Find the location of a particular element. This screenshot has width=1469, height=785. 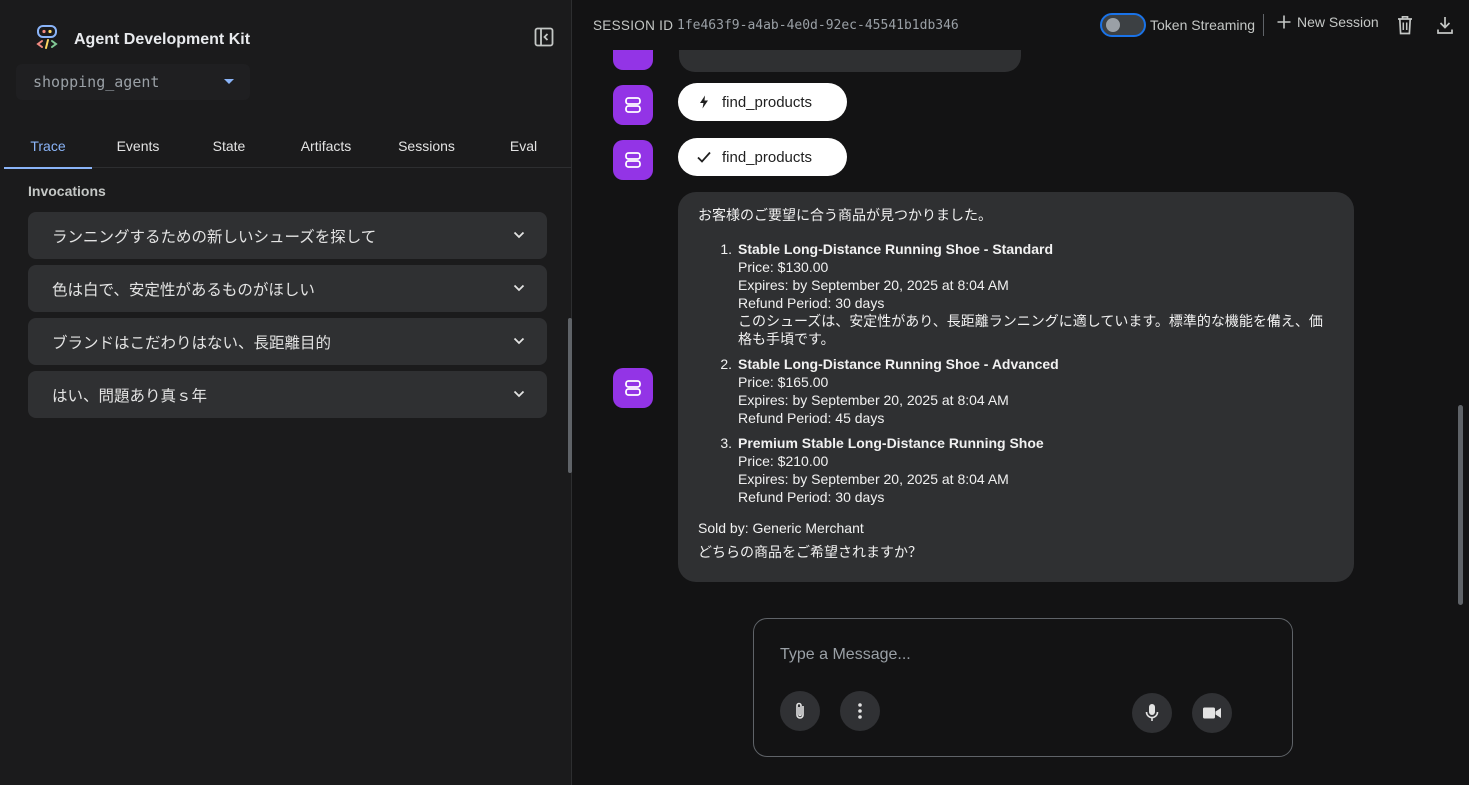

attach-button is located at coordinates (800, 711).